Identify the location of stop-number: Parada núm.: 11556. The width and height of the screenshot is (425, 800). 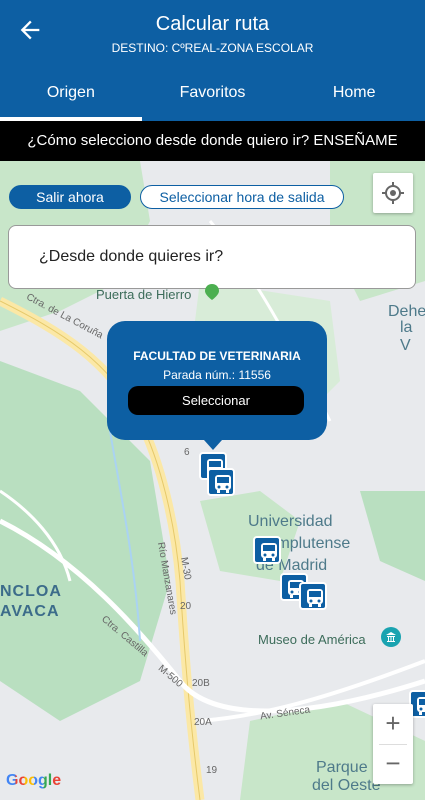
(217, 375).